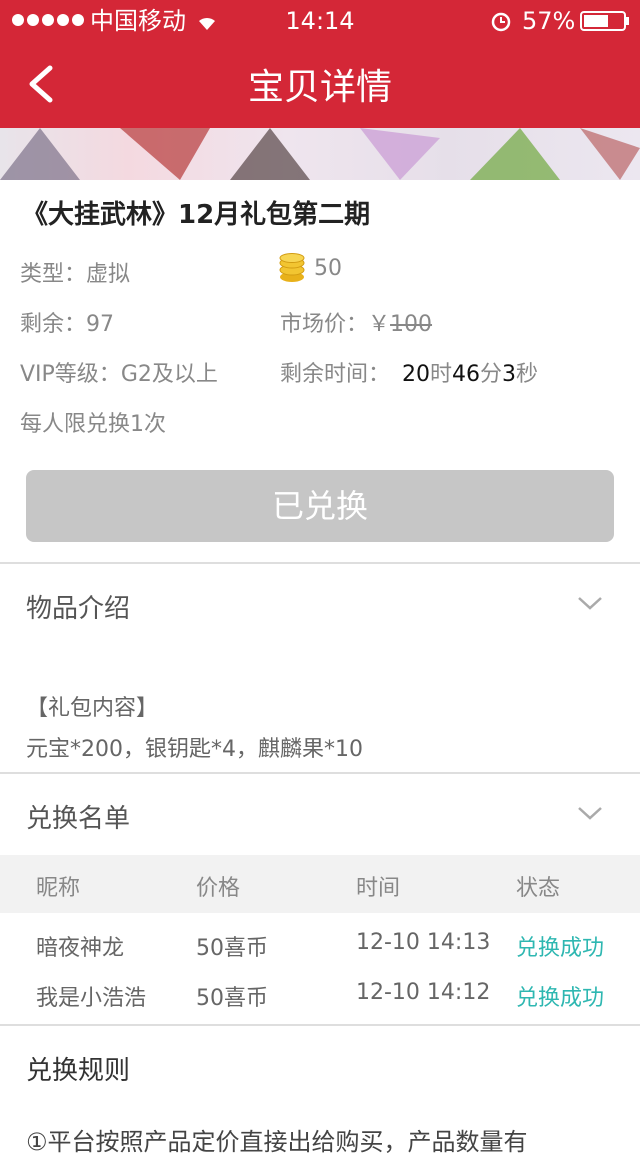  What do you see at coordinates (538, 888) in the screenshot?
I see `header-status: 状态` at bounding box center [538, 888].